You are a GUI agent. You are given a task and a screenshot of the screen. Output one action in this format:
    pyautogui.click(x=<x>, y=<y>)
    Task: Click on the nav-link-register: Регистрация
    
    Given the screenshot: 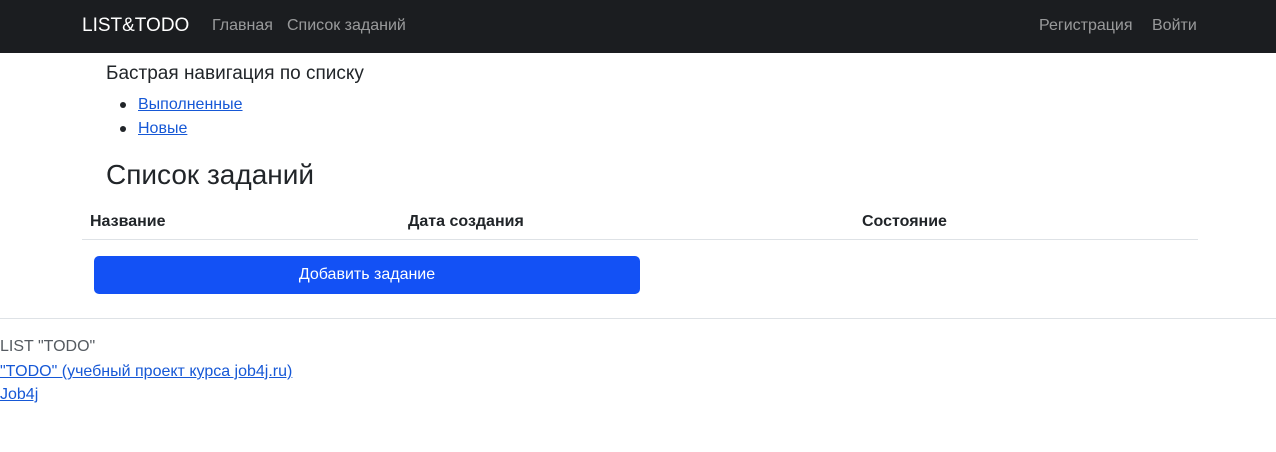 What is the action you would take?
    pyautogui.click(x=1086, y=26)
    